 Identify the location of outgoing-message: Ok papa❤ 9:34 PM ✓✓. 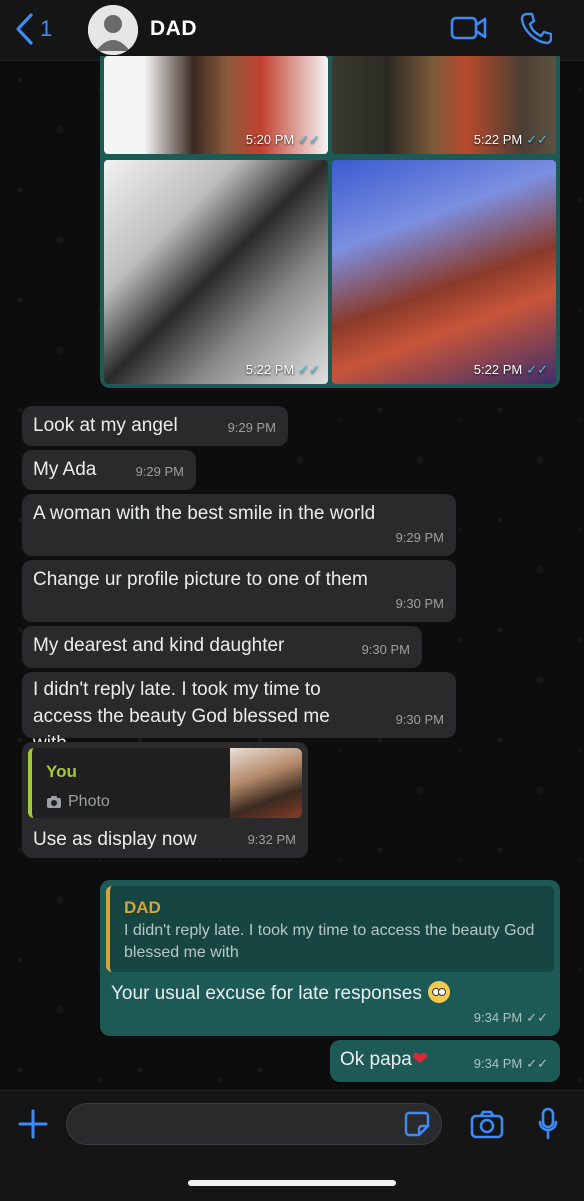
(445, 1061).